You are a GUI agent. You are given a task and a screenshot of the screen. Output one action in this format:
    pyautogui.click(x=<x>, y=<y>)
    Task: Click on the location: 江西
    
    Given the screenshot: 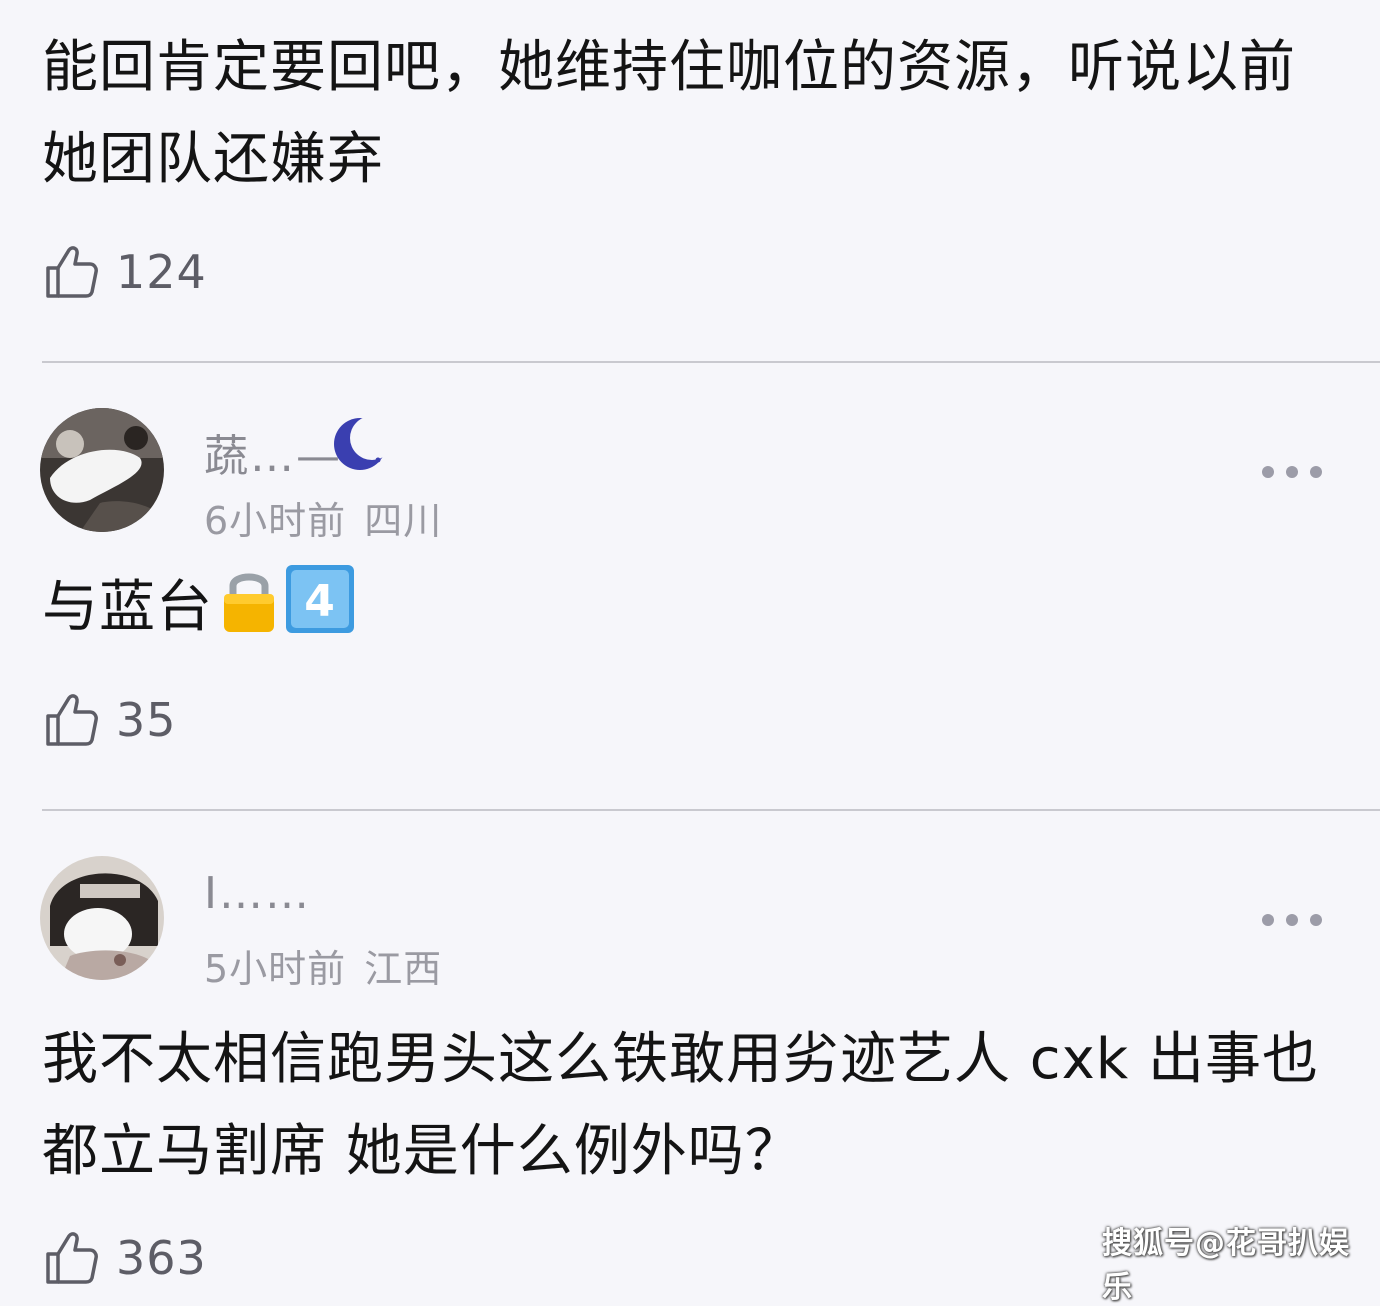 What is the action you would take?
    pyautogui.click(x=403, y=969)
    